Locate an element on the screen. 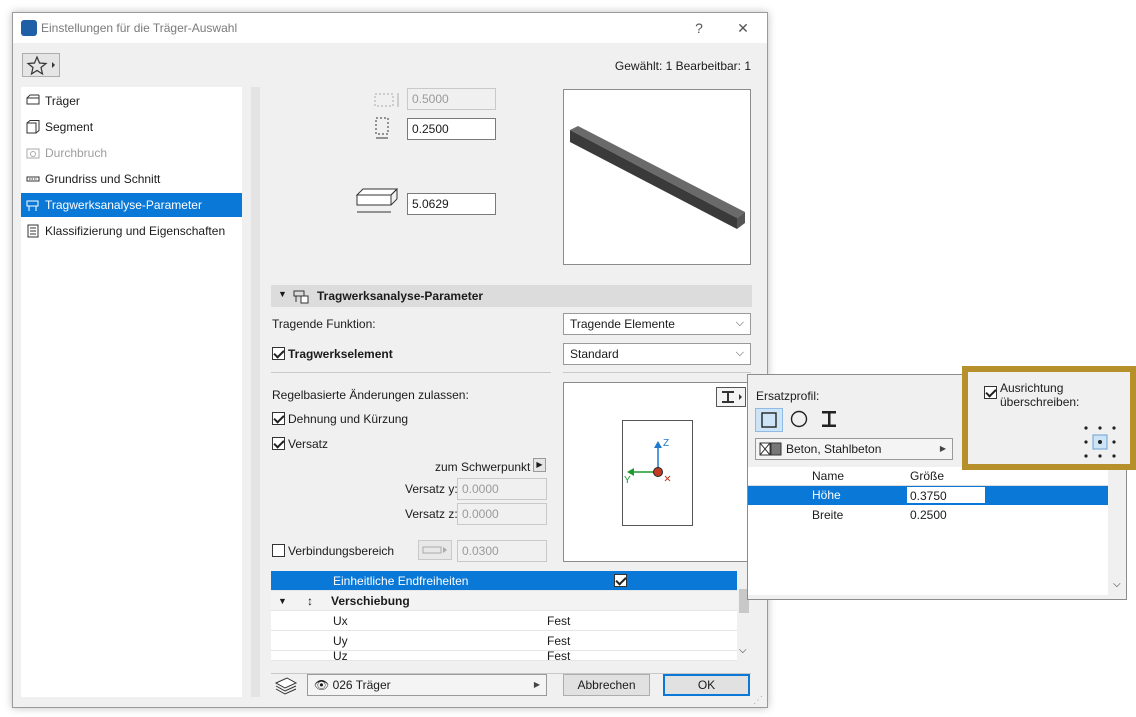 The width and height of the screenshot is (1136, 717). width-dimension-icon is located at coordinates (386, 100).